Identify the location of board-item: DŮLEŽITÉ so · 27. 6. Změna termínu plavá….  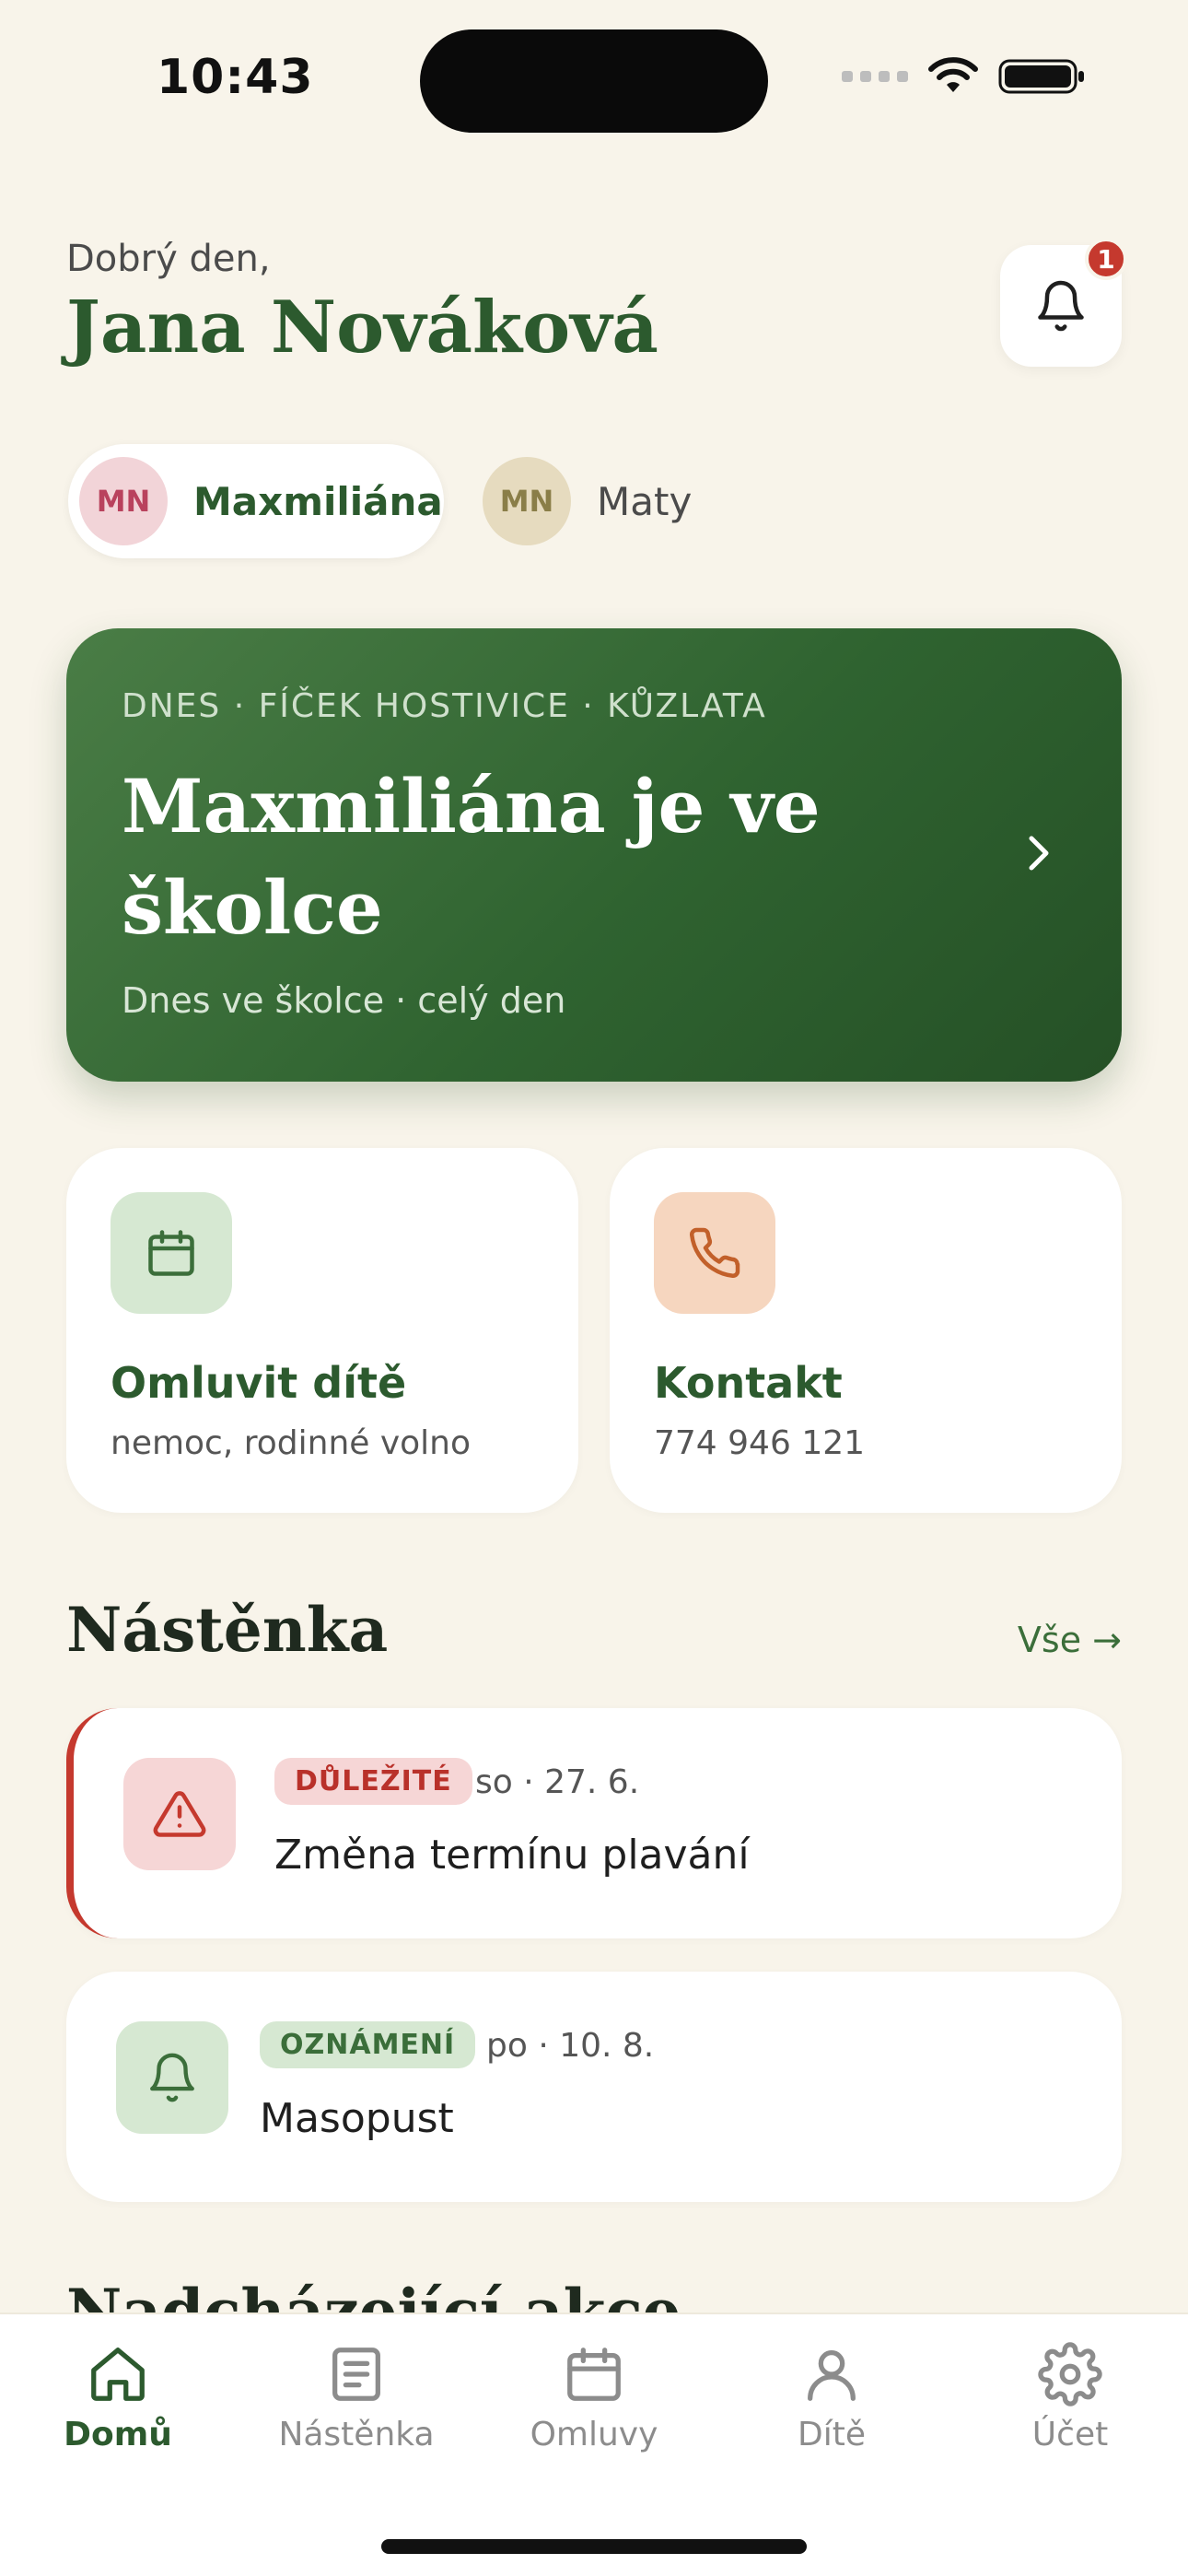
(594, 1823).